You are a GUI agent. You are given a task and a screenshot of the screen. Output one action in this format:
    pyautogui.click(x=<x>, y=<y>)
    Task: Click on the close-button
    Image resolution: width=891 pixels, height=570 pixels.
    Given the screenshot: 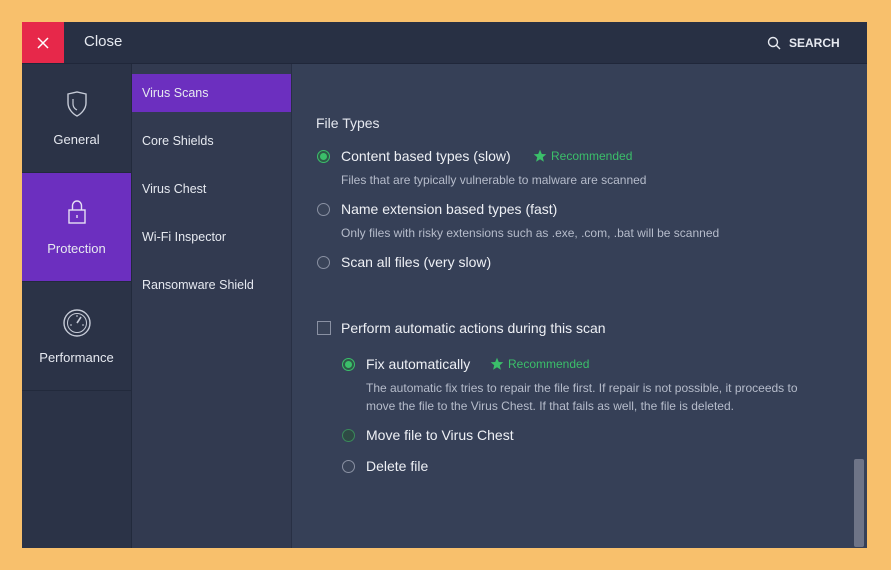 What is the action you would take?
    pyautogui.click(x=43, y=42)
    